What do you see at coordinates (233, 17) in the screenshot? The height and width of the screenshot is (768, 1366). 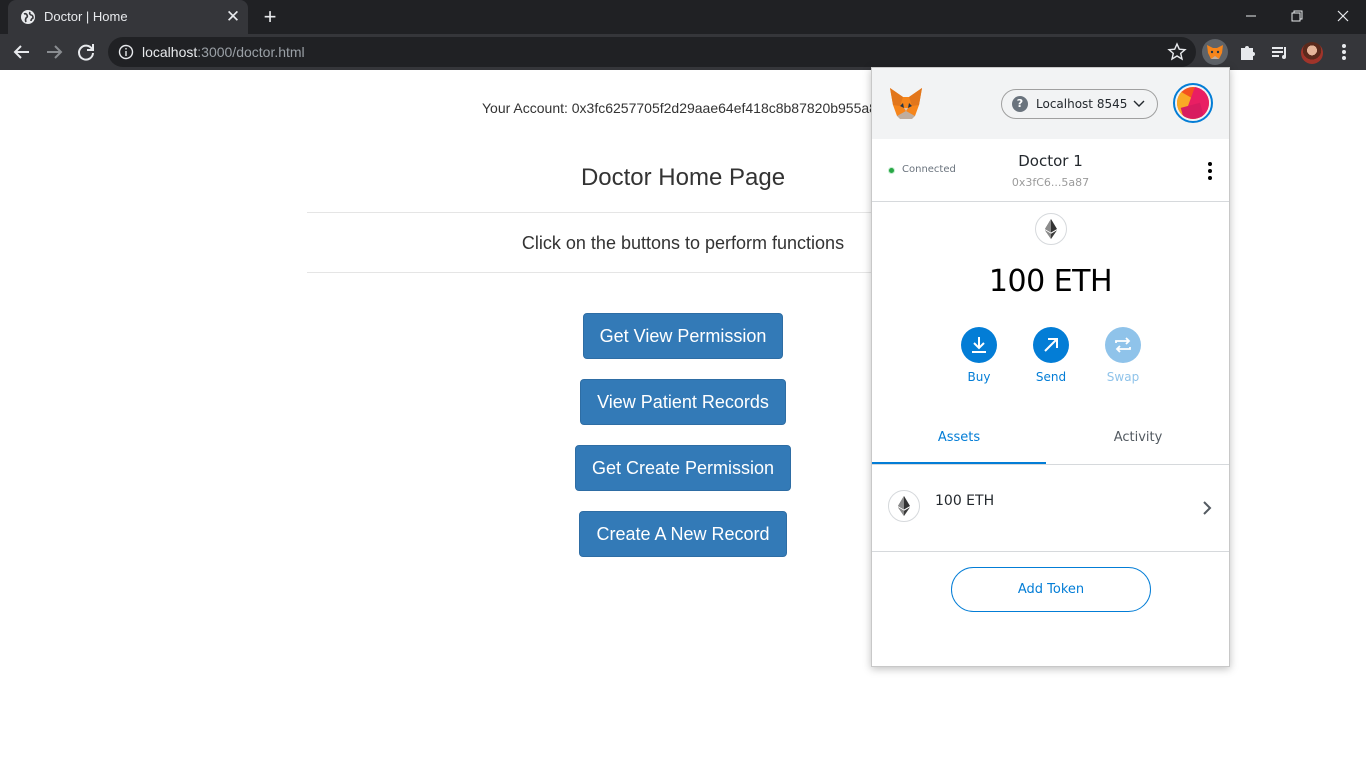 I see `tab-close-icon: ✕` at bounding box center [233, 17].